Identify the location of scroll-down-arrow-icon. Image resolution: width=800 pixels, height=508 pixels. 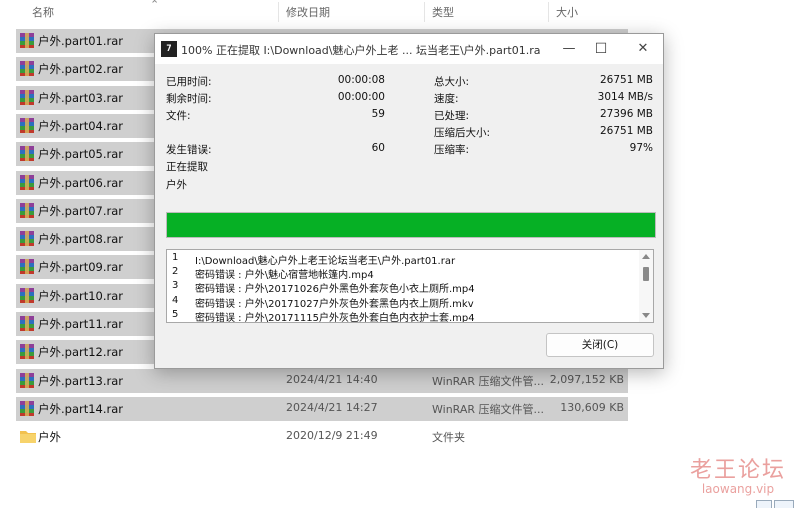
(646, 315).